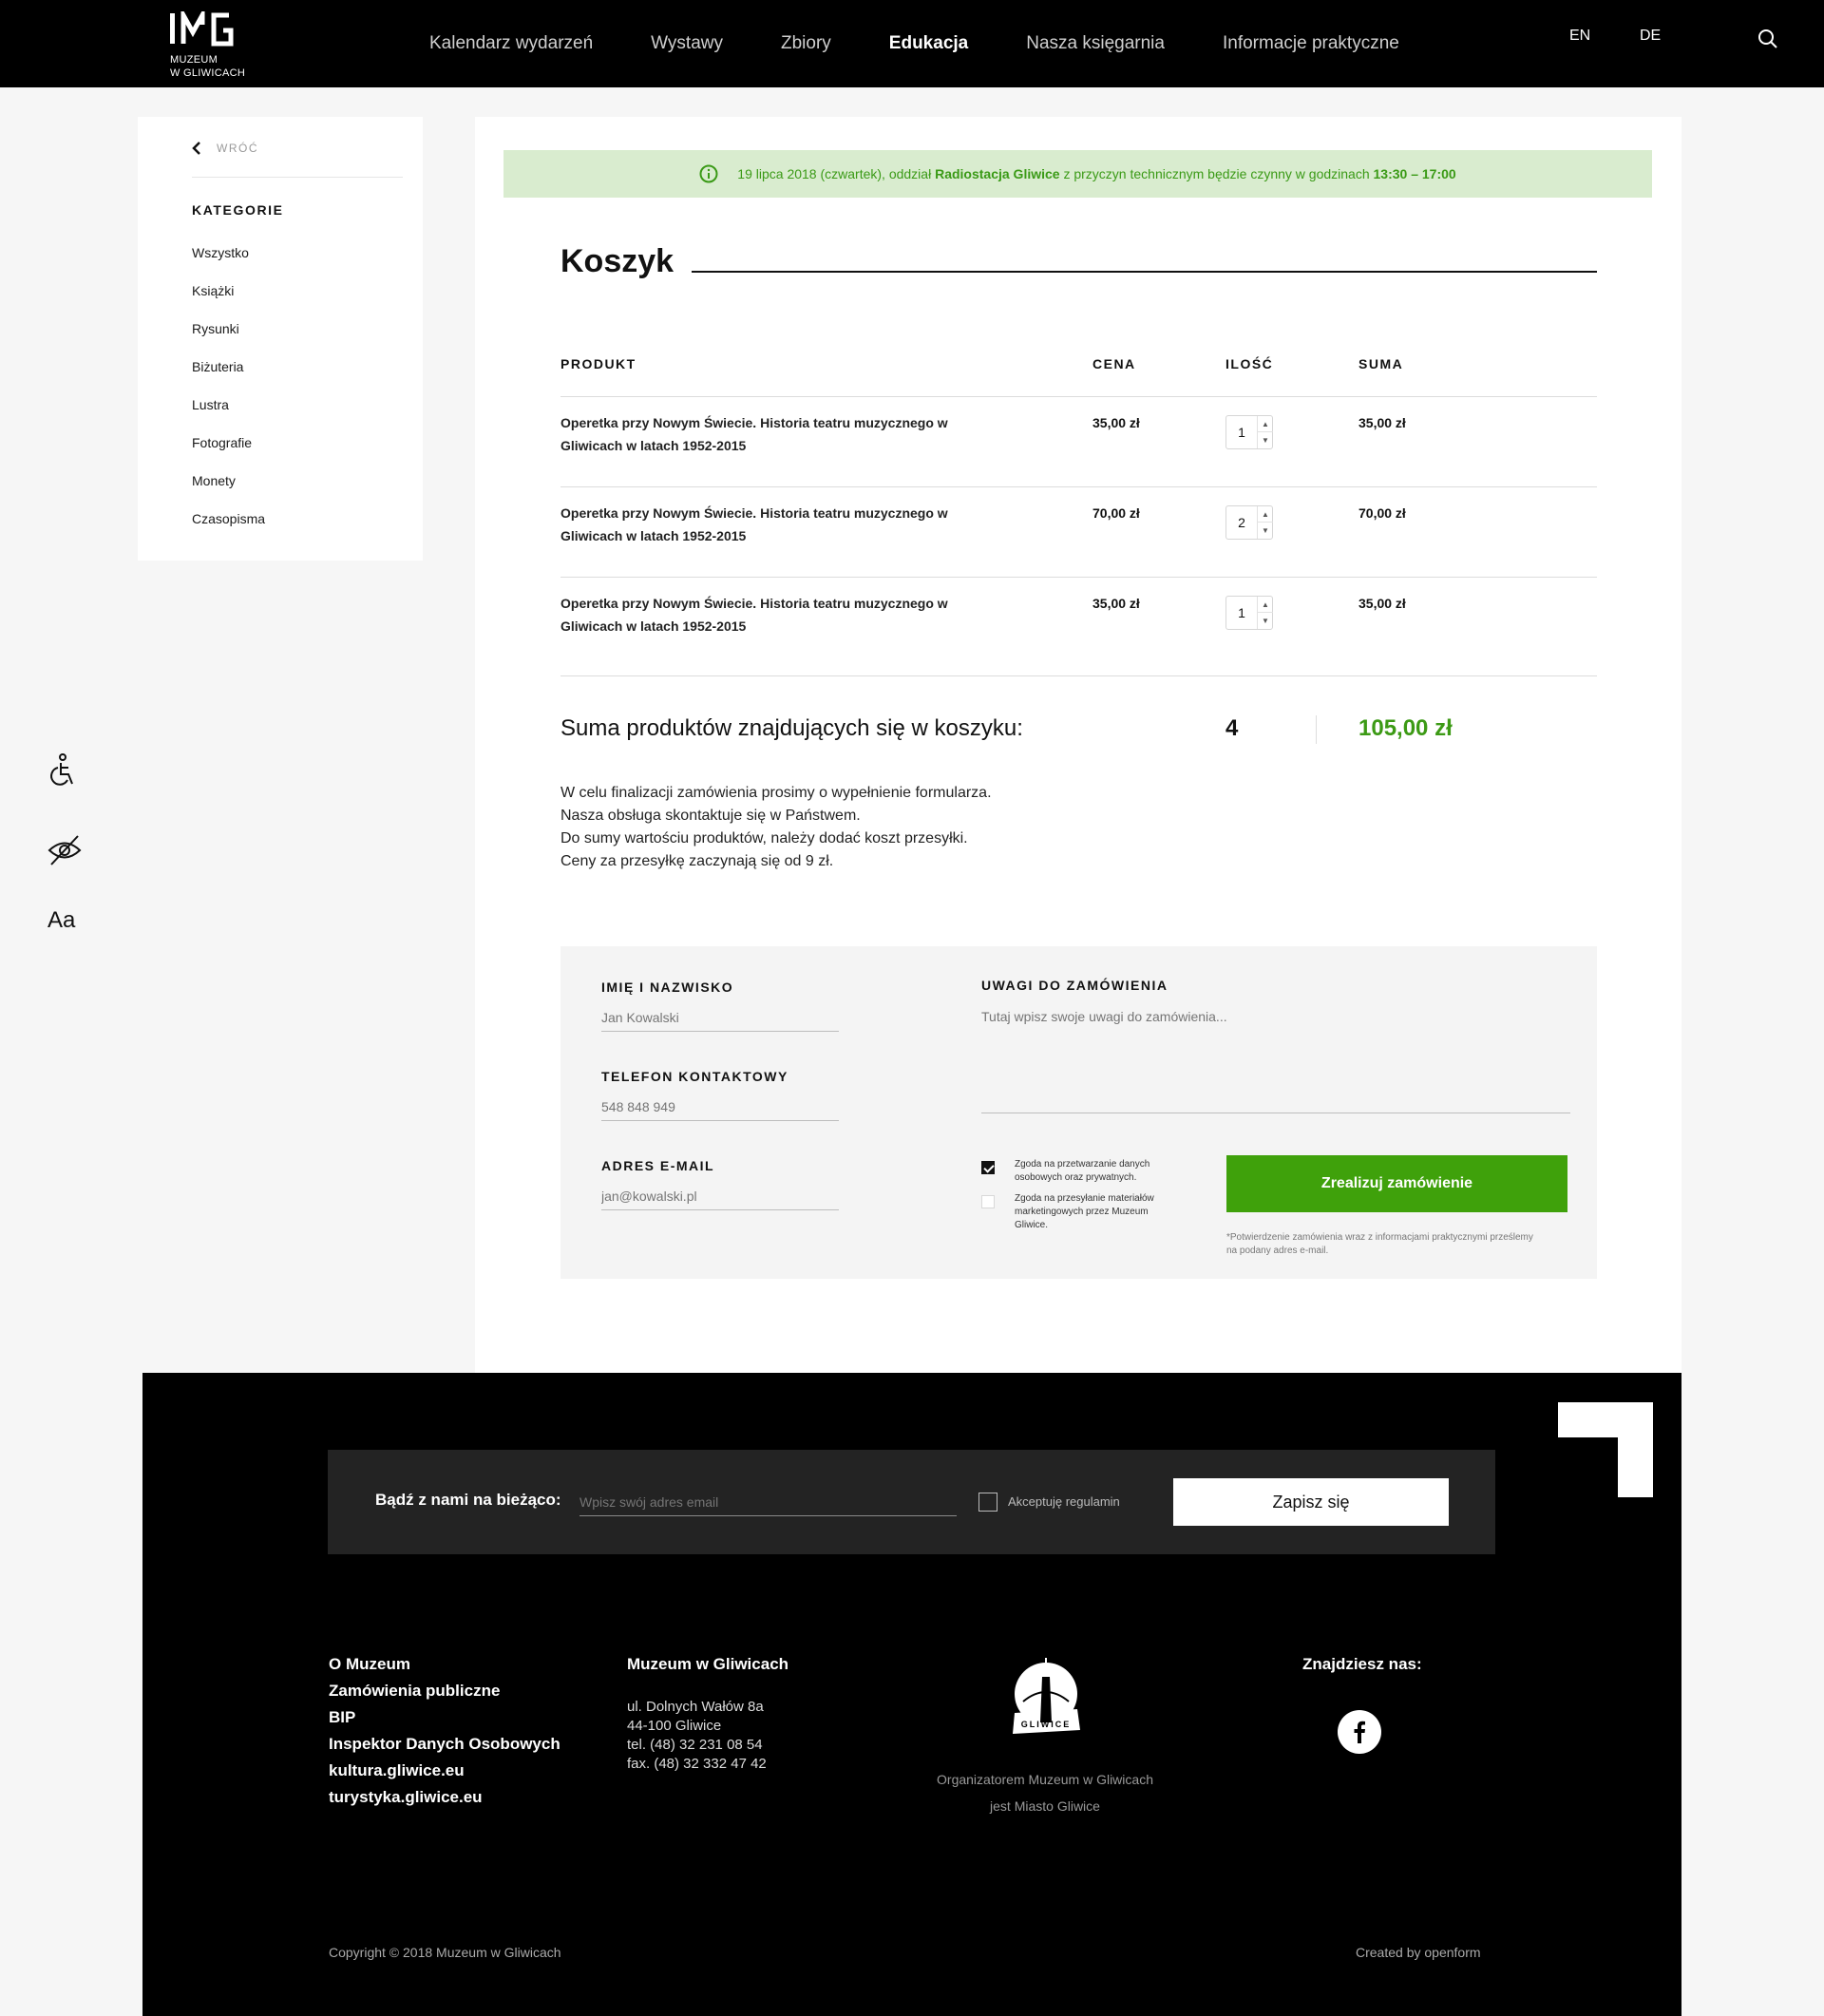 This screenshot has width=1824, height=2016. What do you see at coordinates (1311, 1502) in the screenshot?
I see `subscribe-button: Zapisz się` at bounding box center [1311, 1502].